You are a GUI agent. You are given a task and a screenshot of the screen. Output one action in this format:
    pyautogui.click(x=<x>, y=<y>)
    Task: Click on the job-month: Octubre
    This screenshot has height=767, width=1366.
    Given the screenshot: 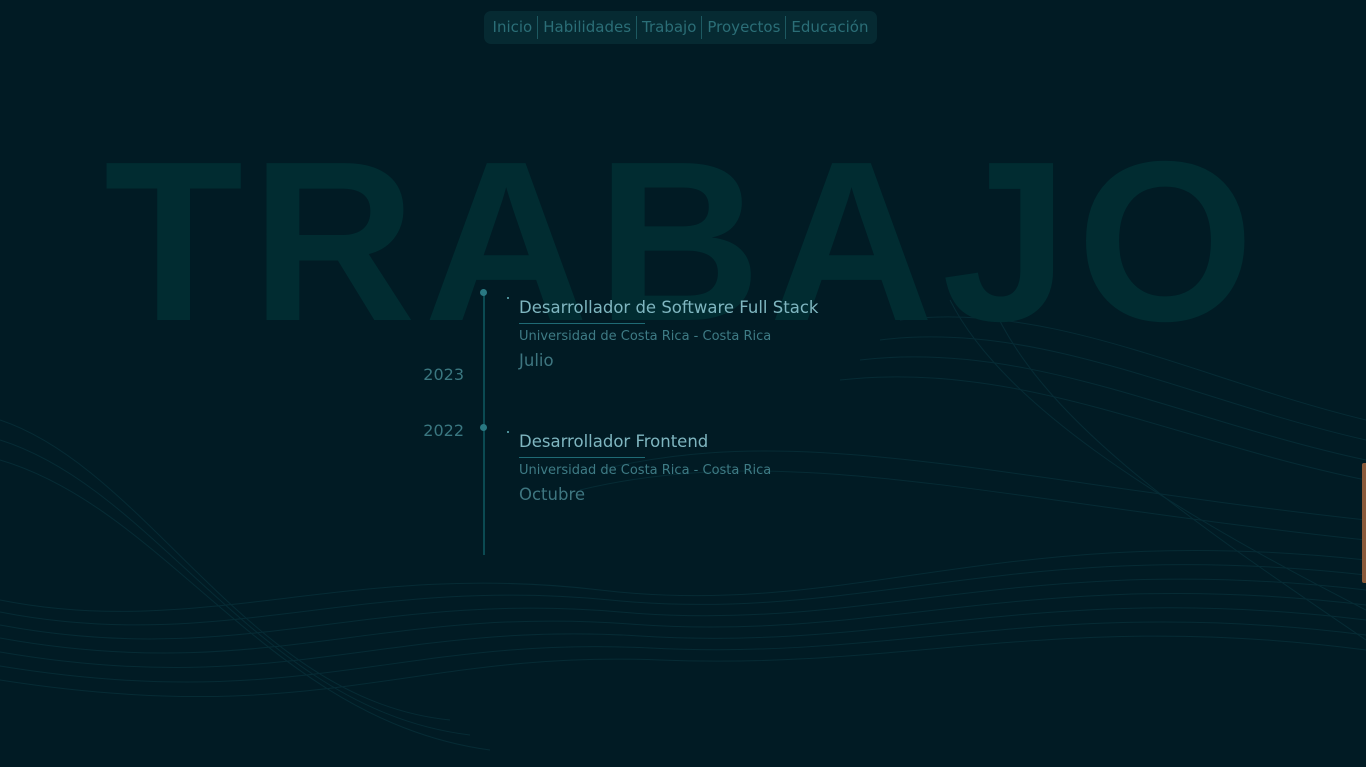 What is the action you would take?
    pyautogui.click(x=552, y=494)
    